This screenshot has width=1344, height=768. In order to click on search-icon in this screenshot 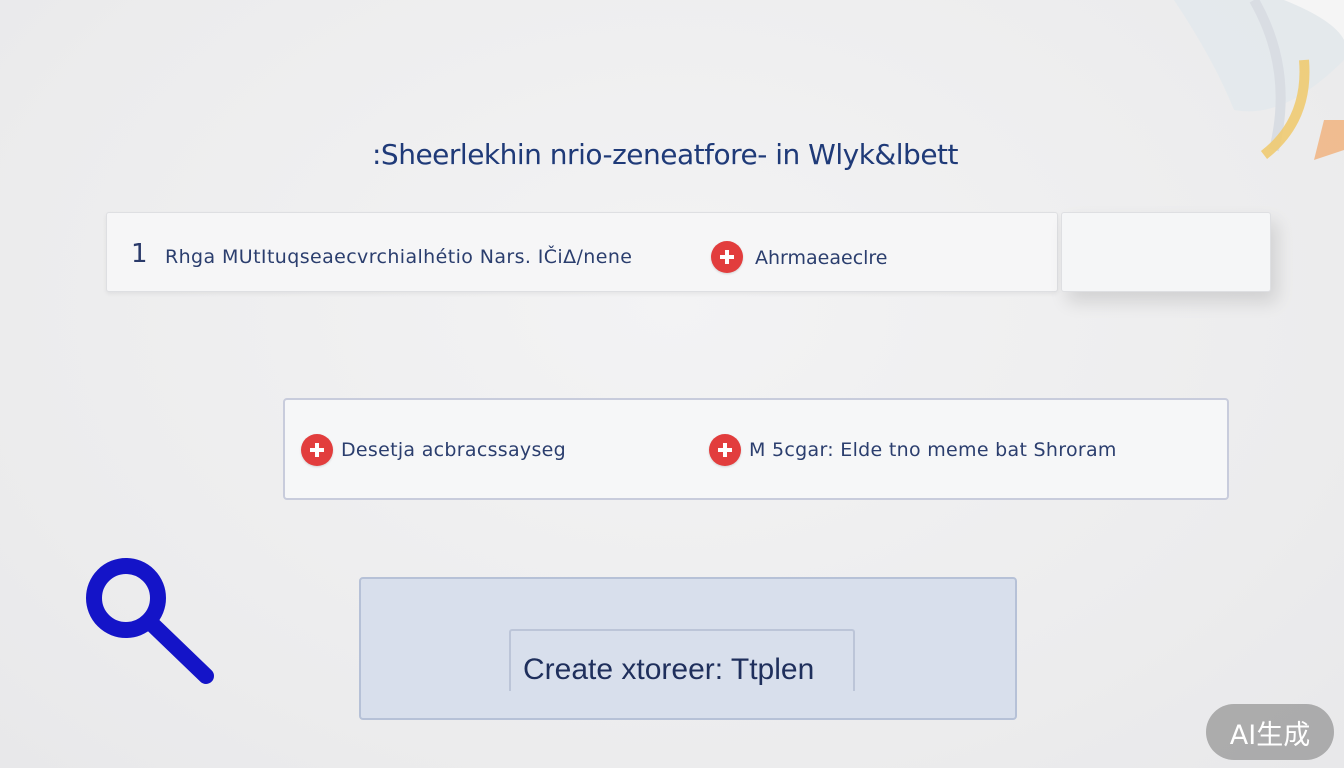, I will do `click(151, 621)`.